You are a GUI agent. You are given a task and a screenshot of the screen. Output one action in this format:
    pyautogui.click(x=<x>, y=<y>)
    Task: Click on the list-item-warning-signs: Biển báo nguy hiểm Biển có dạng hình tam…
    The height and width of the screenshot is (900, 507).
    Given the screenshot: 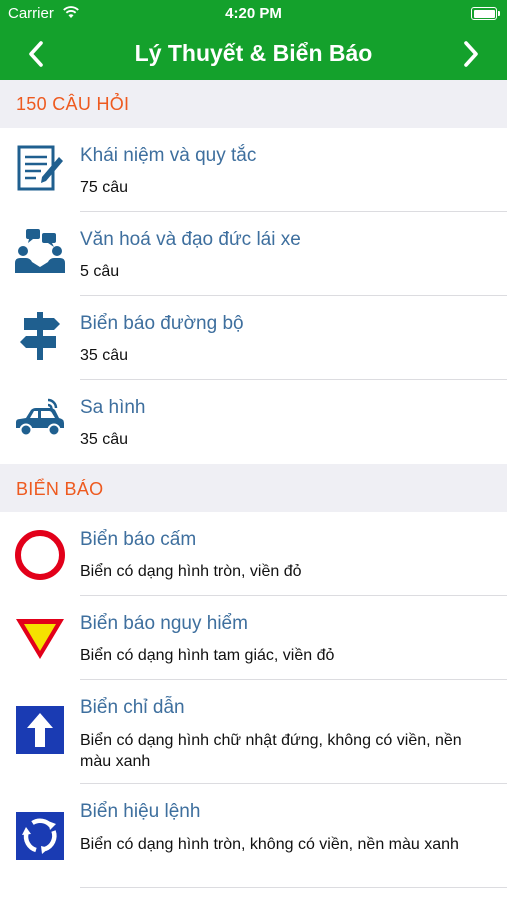 What is the action you would take?
    pyautogui.click(x=253, y=638)
    